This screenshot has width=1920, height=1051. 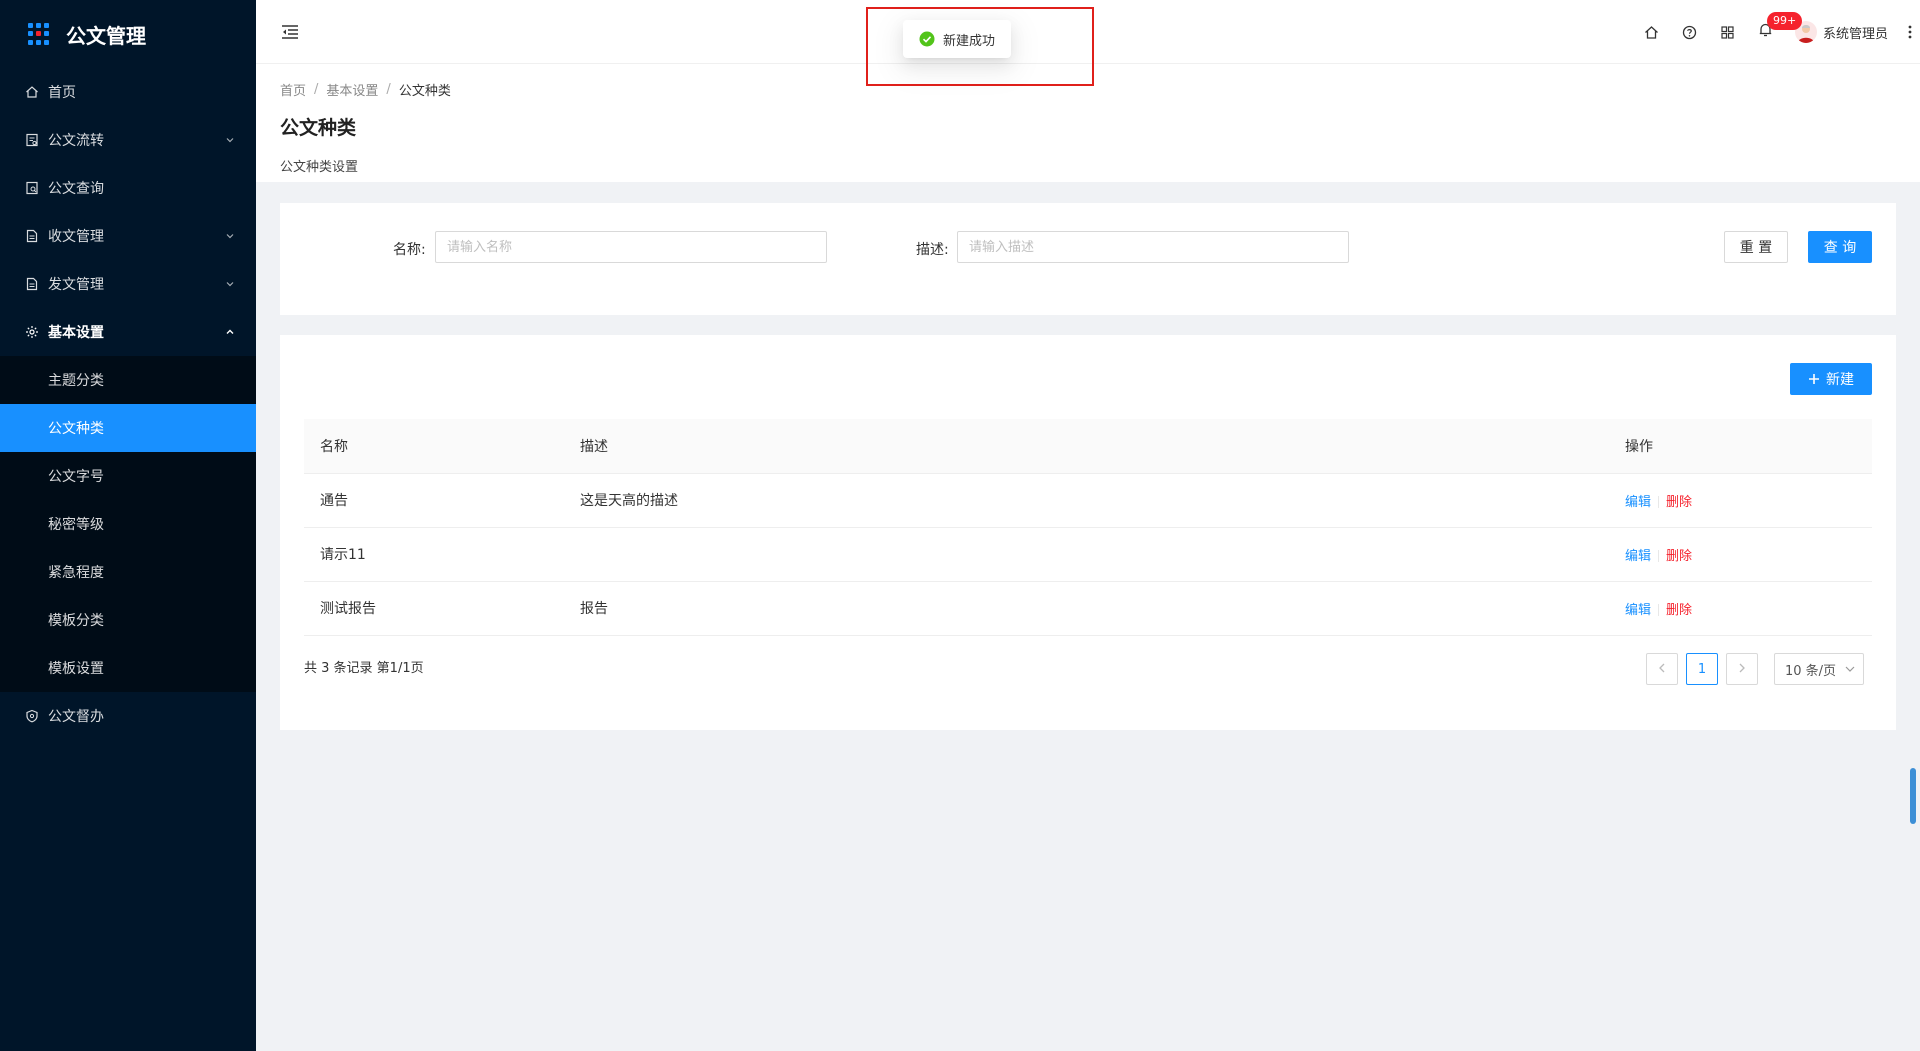 I want to click on sidebar-item-label: 公文字号, so click(x=76, y=477).